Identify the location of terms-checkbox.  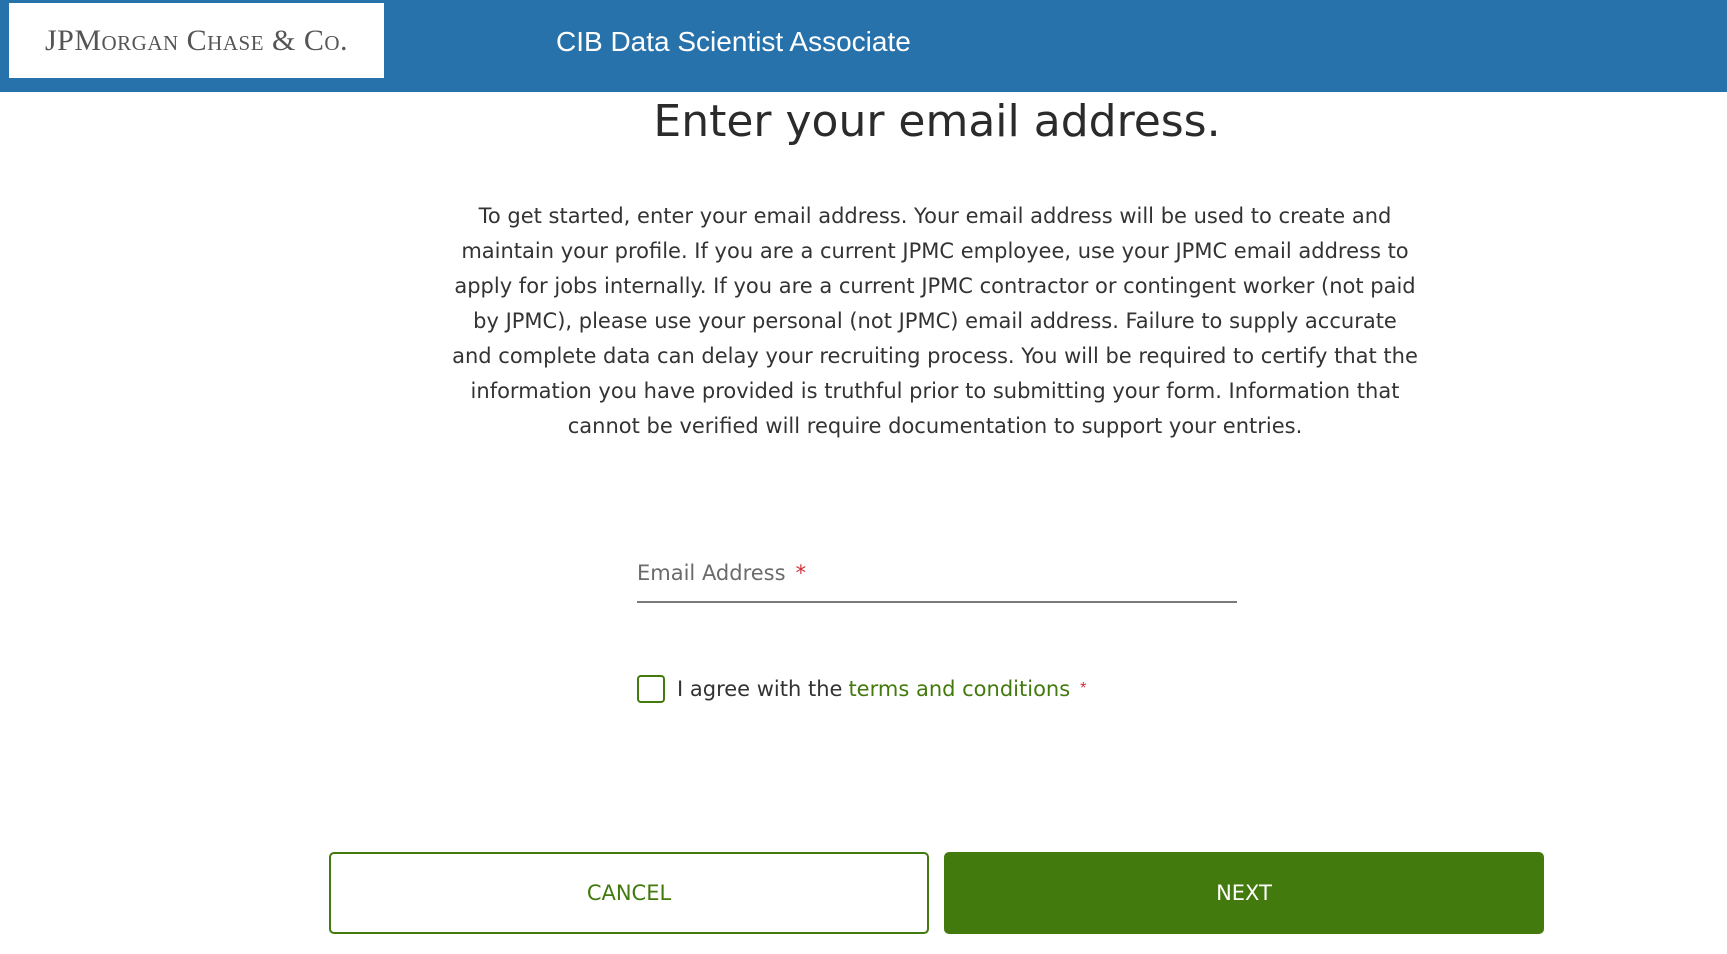
(651, 689).